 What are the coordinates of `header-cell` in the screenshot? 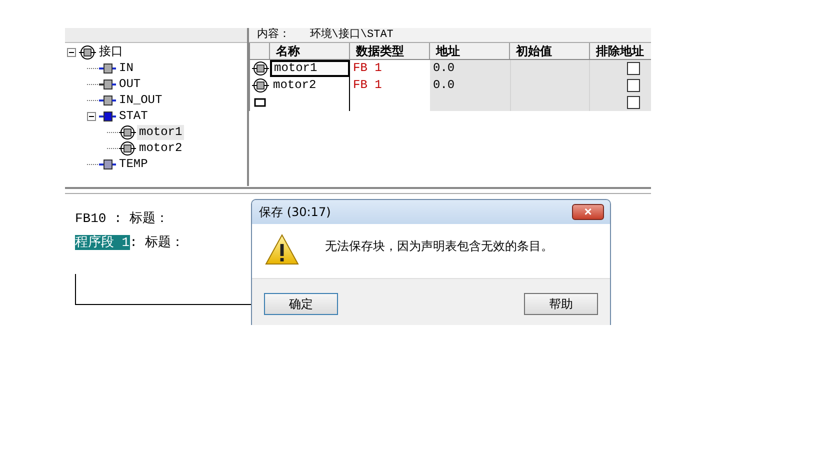 It's located at (260, 51).